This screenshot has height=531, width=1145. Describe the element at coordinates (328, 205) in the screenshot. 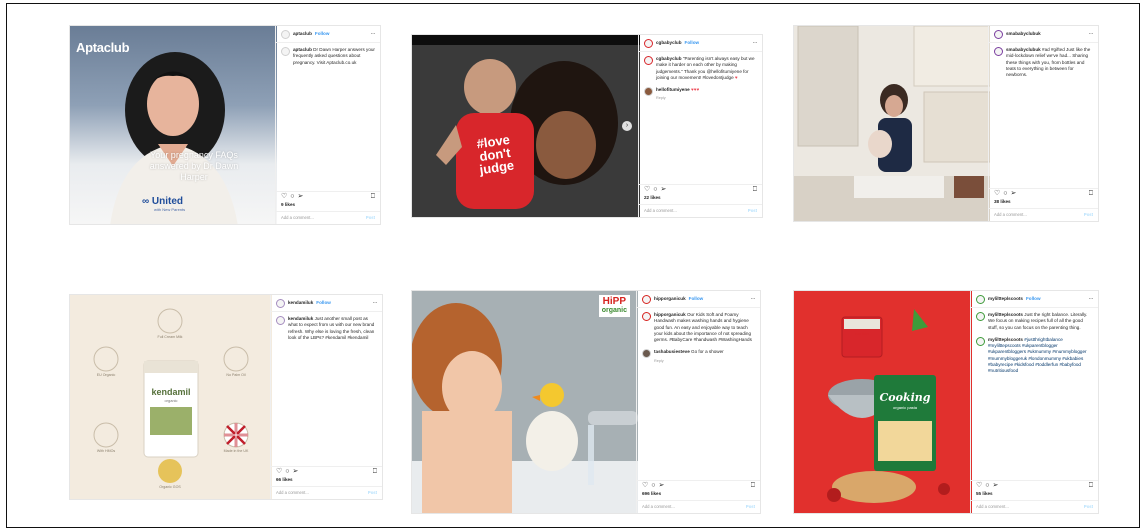

I see `likes-count: 9 likes` at that location.